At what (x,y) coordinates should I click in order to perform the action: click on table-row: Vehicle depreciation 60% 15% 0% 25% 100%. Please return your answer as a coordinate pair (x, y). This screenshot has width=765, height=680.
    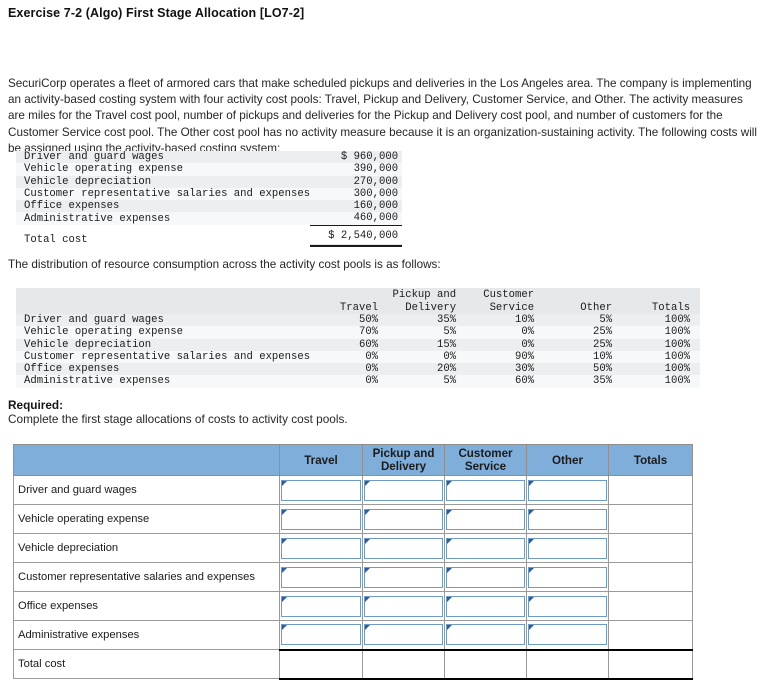
    Looking at the image, I should click on (358, 344).